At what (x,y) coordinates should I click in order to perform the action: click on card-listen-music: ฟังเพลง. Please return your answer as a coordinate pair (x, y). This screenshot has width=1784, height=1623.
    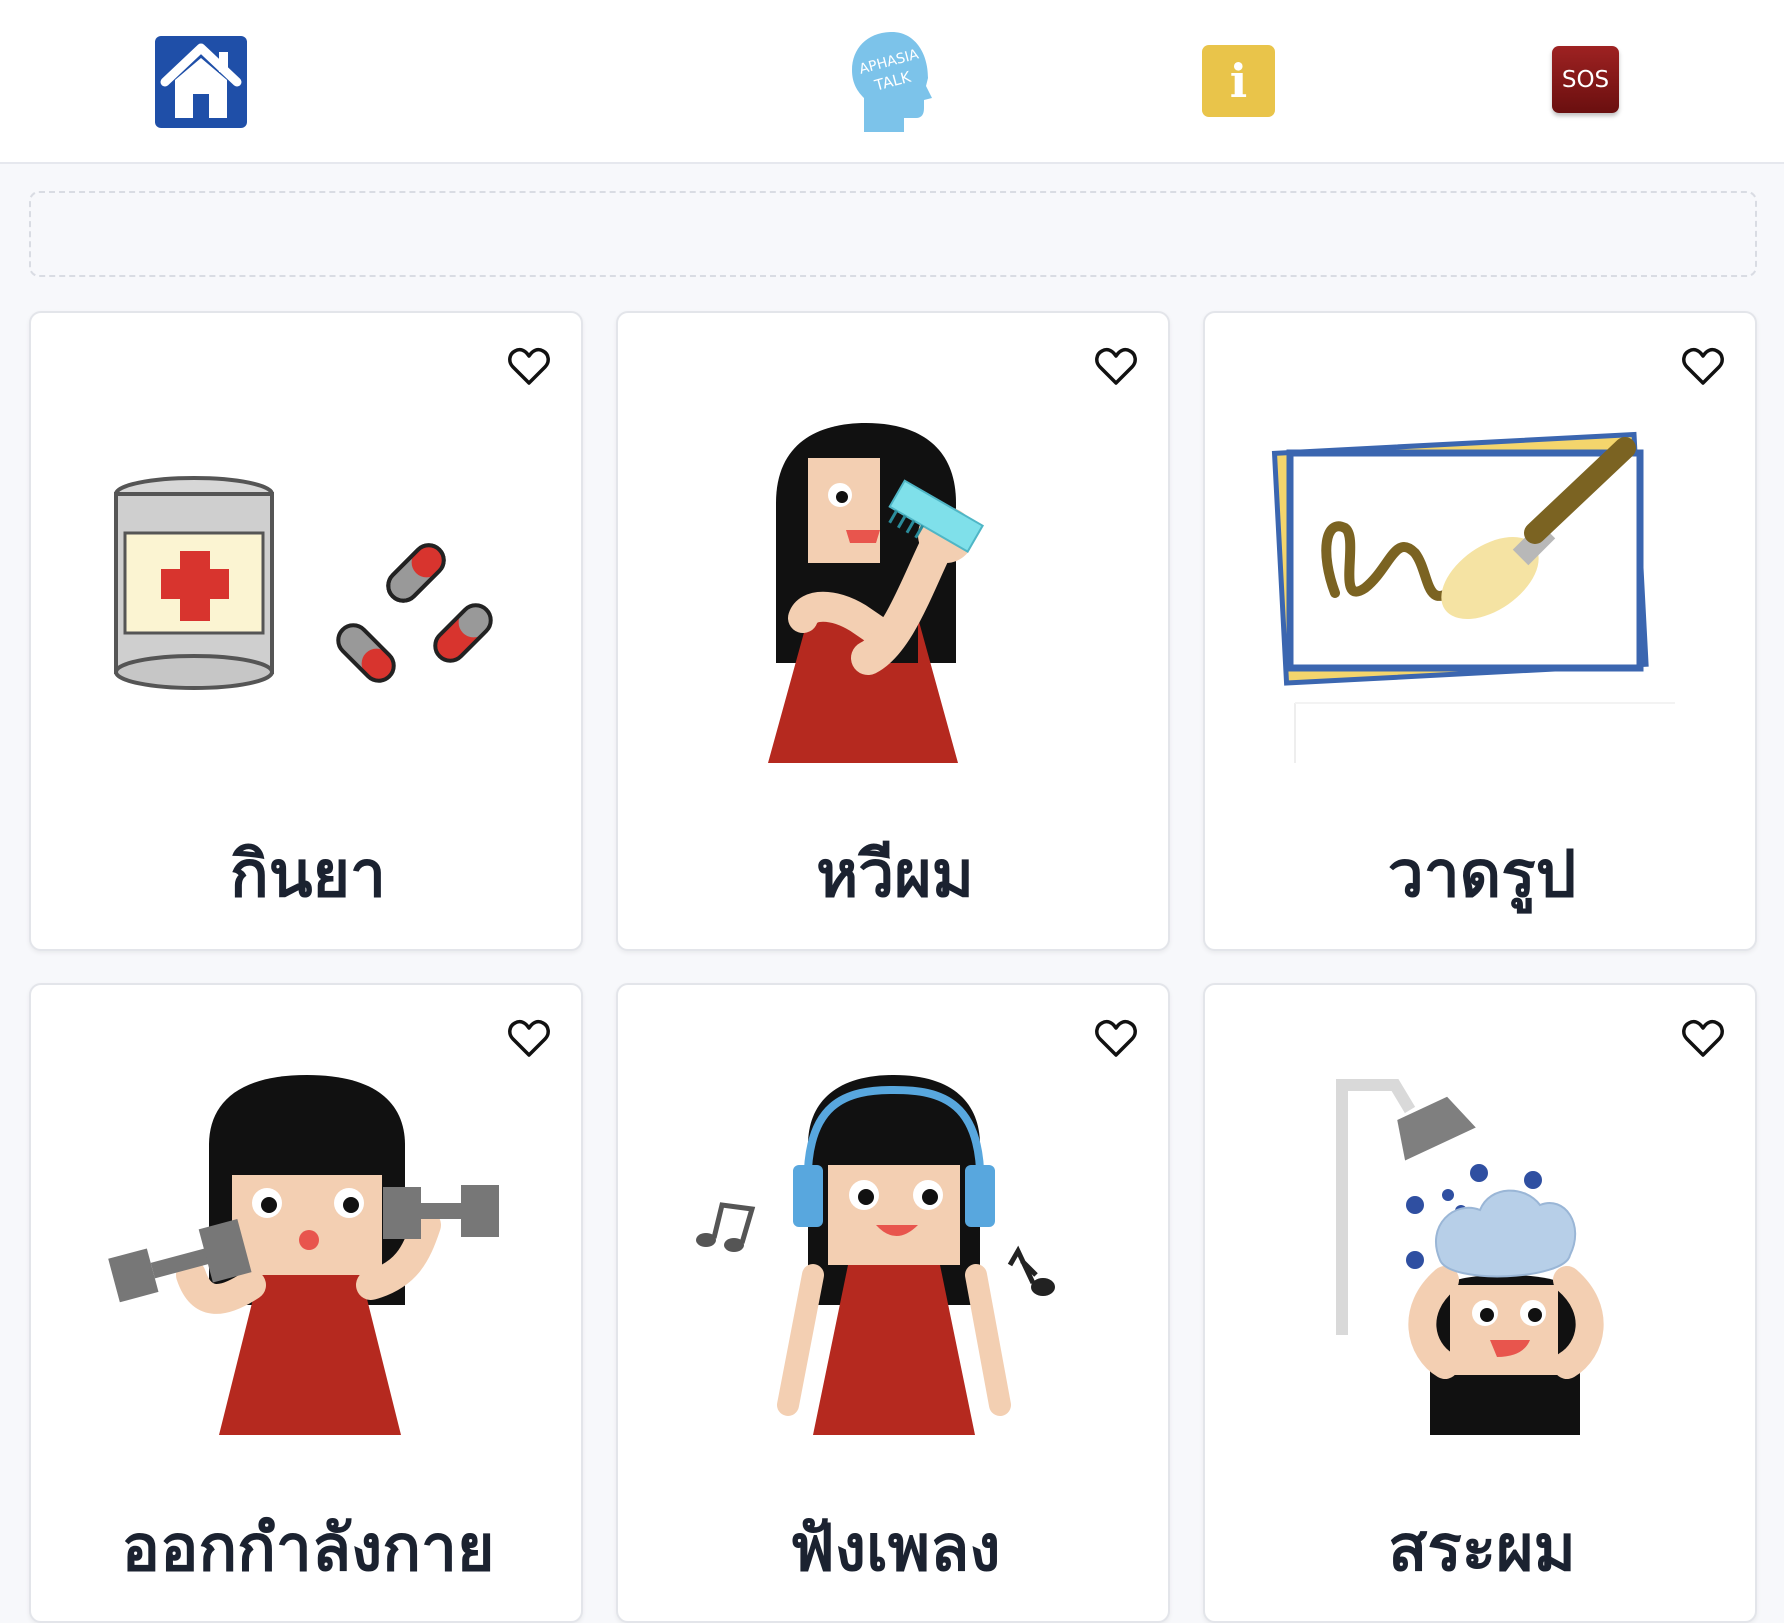
    Looking at the image, I should click on (893, 1303).